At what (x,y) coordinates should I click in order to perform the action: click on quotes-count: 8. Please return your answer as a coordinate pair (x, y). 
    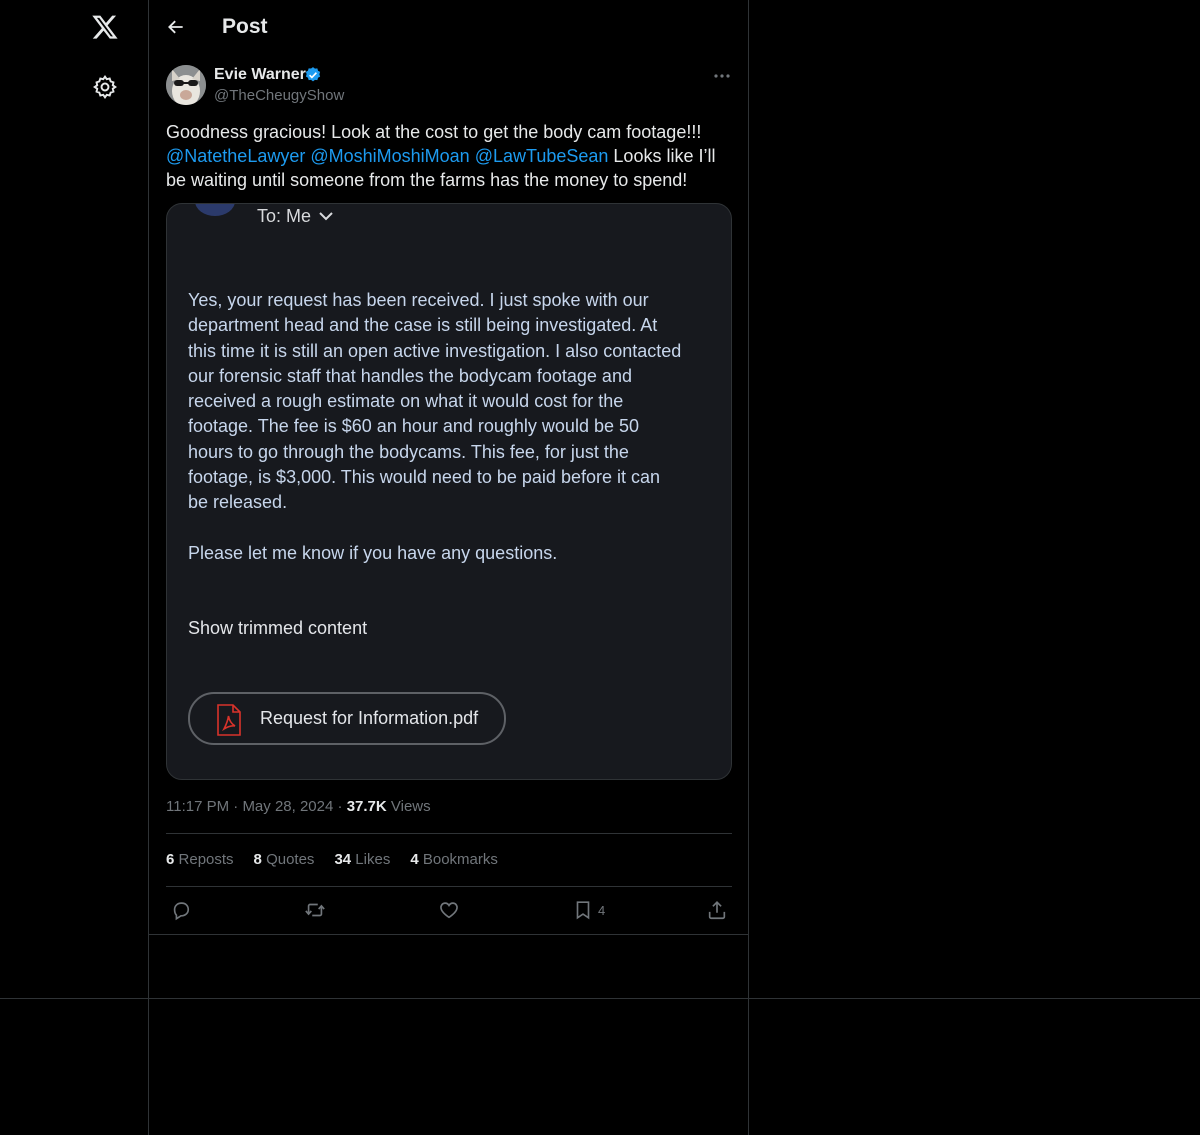
    Looking at the image, I should click on (257, 859).